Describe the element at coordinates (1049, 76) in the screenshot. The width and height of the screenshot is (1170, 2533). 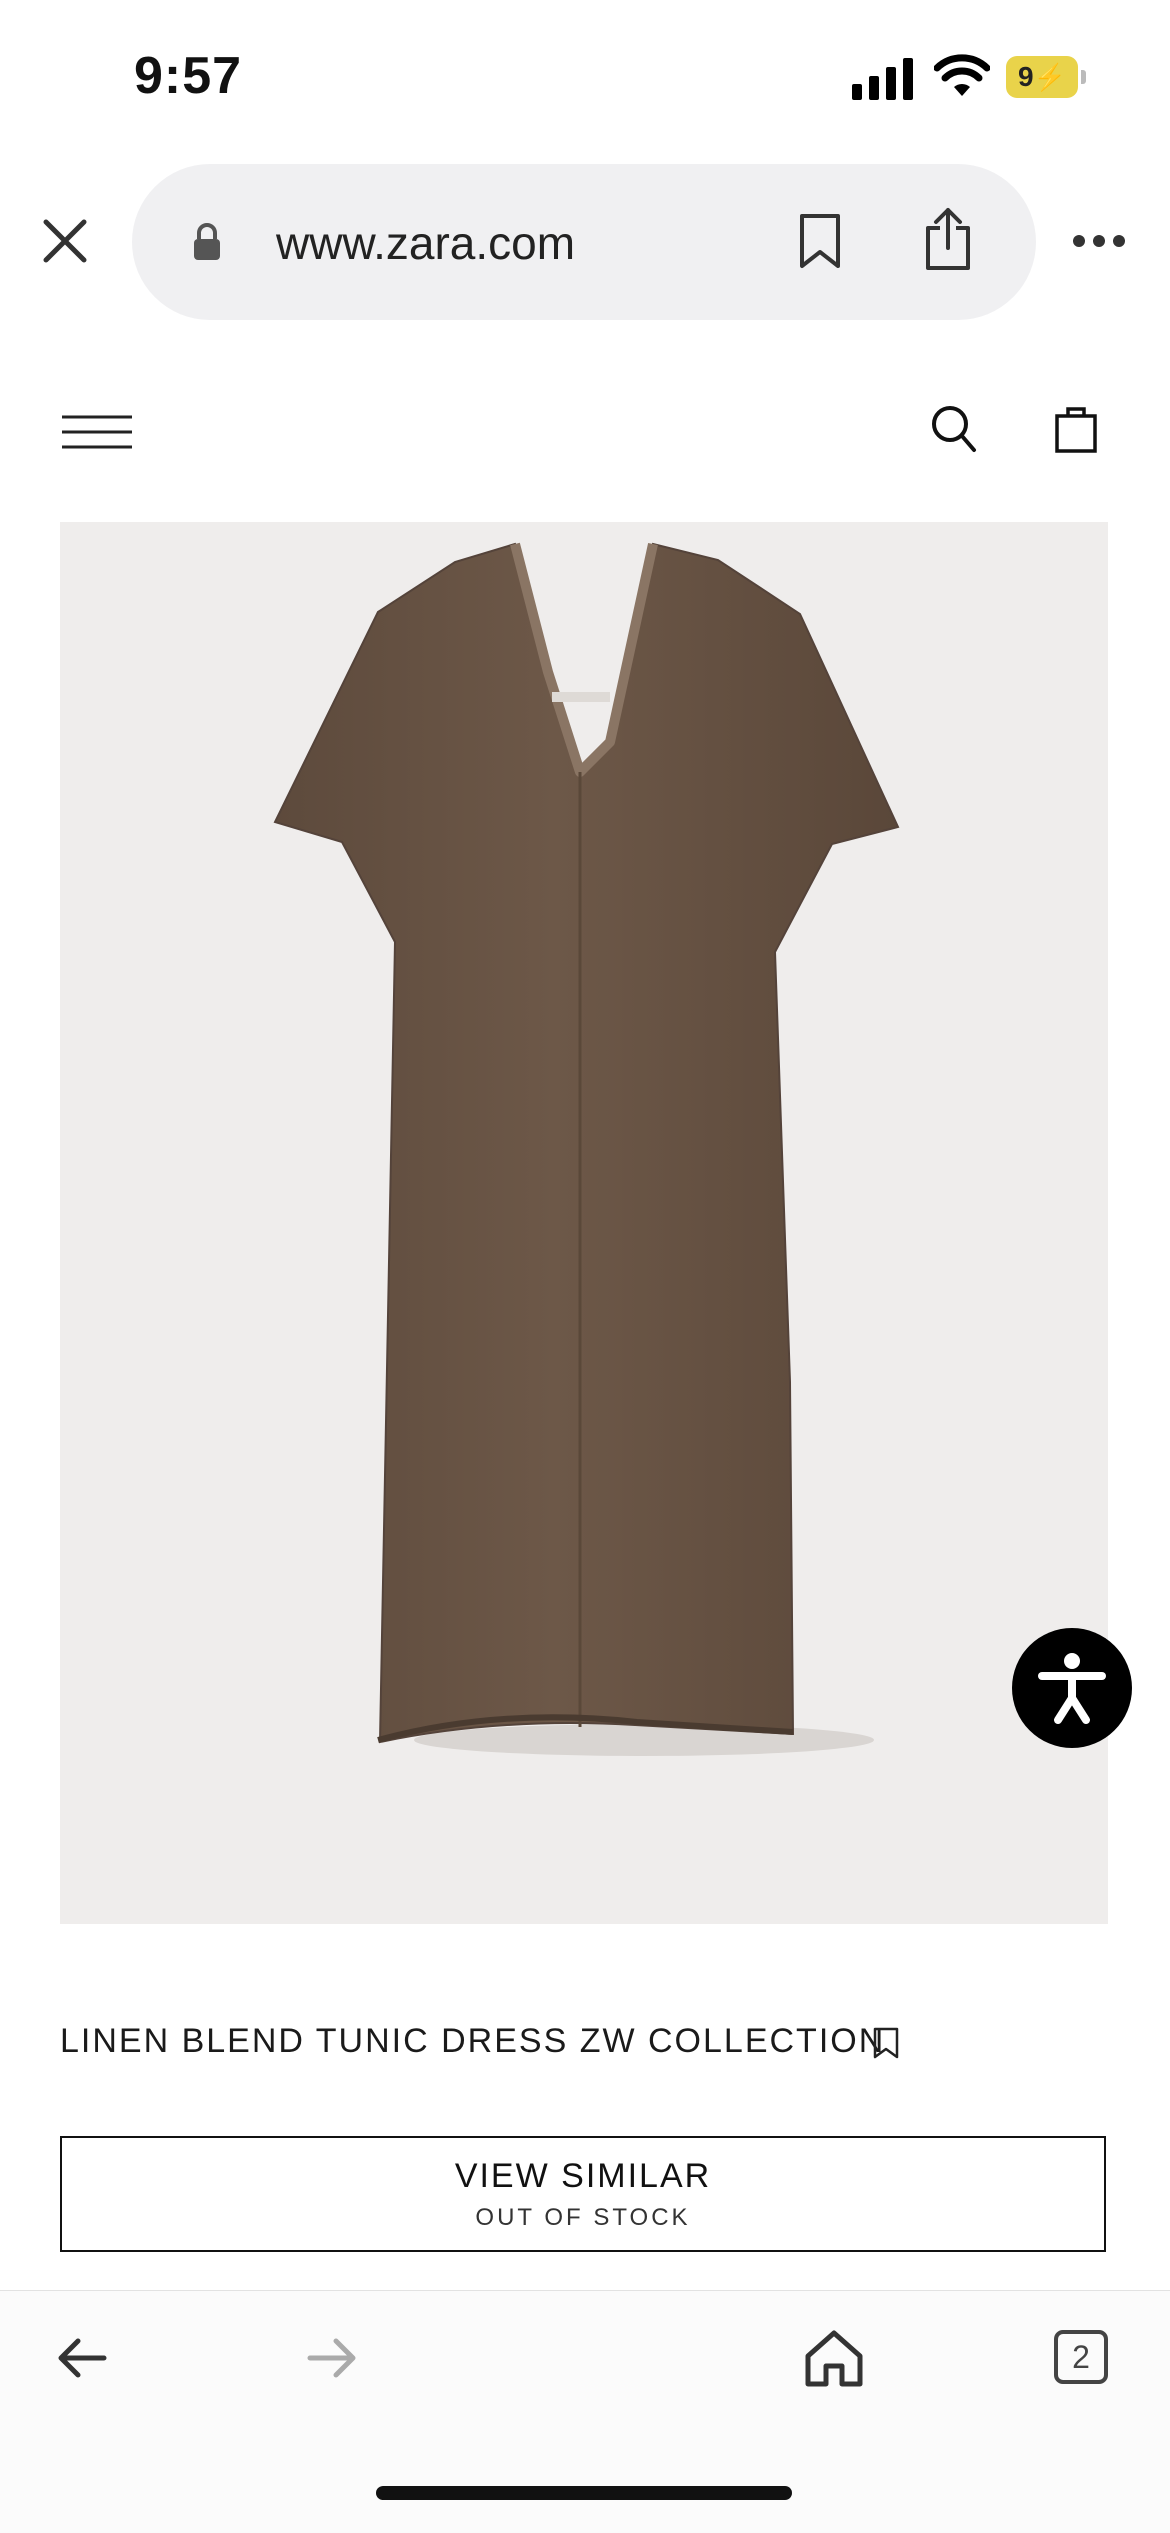
I see `charging-bolt-icon: ⚡` at that location.